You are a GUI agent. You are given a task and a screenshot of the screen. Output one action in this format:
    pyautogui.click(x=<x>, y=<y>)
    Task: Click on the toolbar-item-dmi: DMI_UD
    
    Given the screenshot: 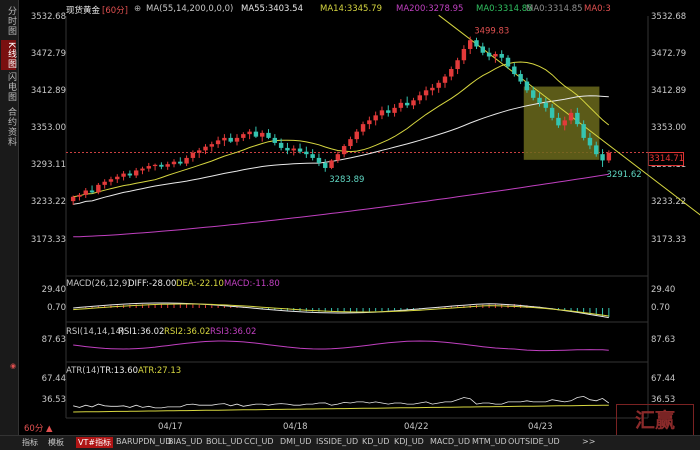 What is the action you would take?
    pyautogui.click(x=295, y=441)
    